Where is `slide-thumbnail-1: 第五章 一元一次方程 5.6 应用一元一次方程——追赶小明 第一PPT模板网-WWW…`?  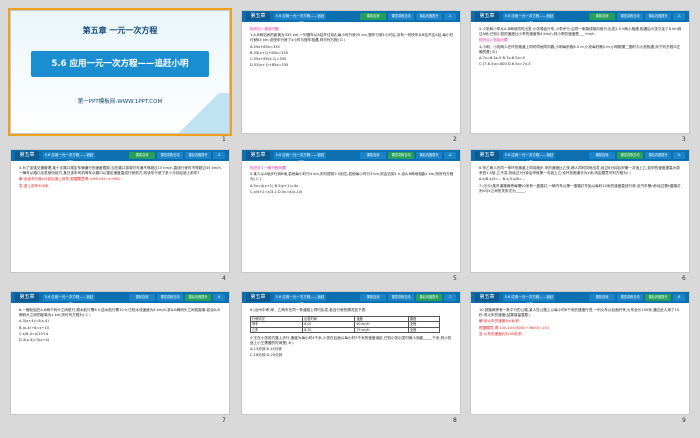 slide-thumbnail-1: 第五章 一元一次方程 5.6 应用一元一次方程——追赶小明 第一PPT模板网-WWW… is located at coordinates (120, 72).